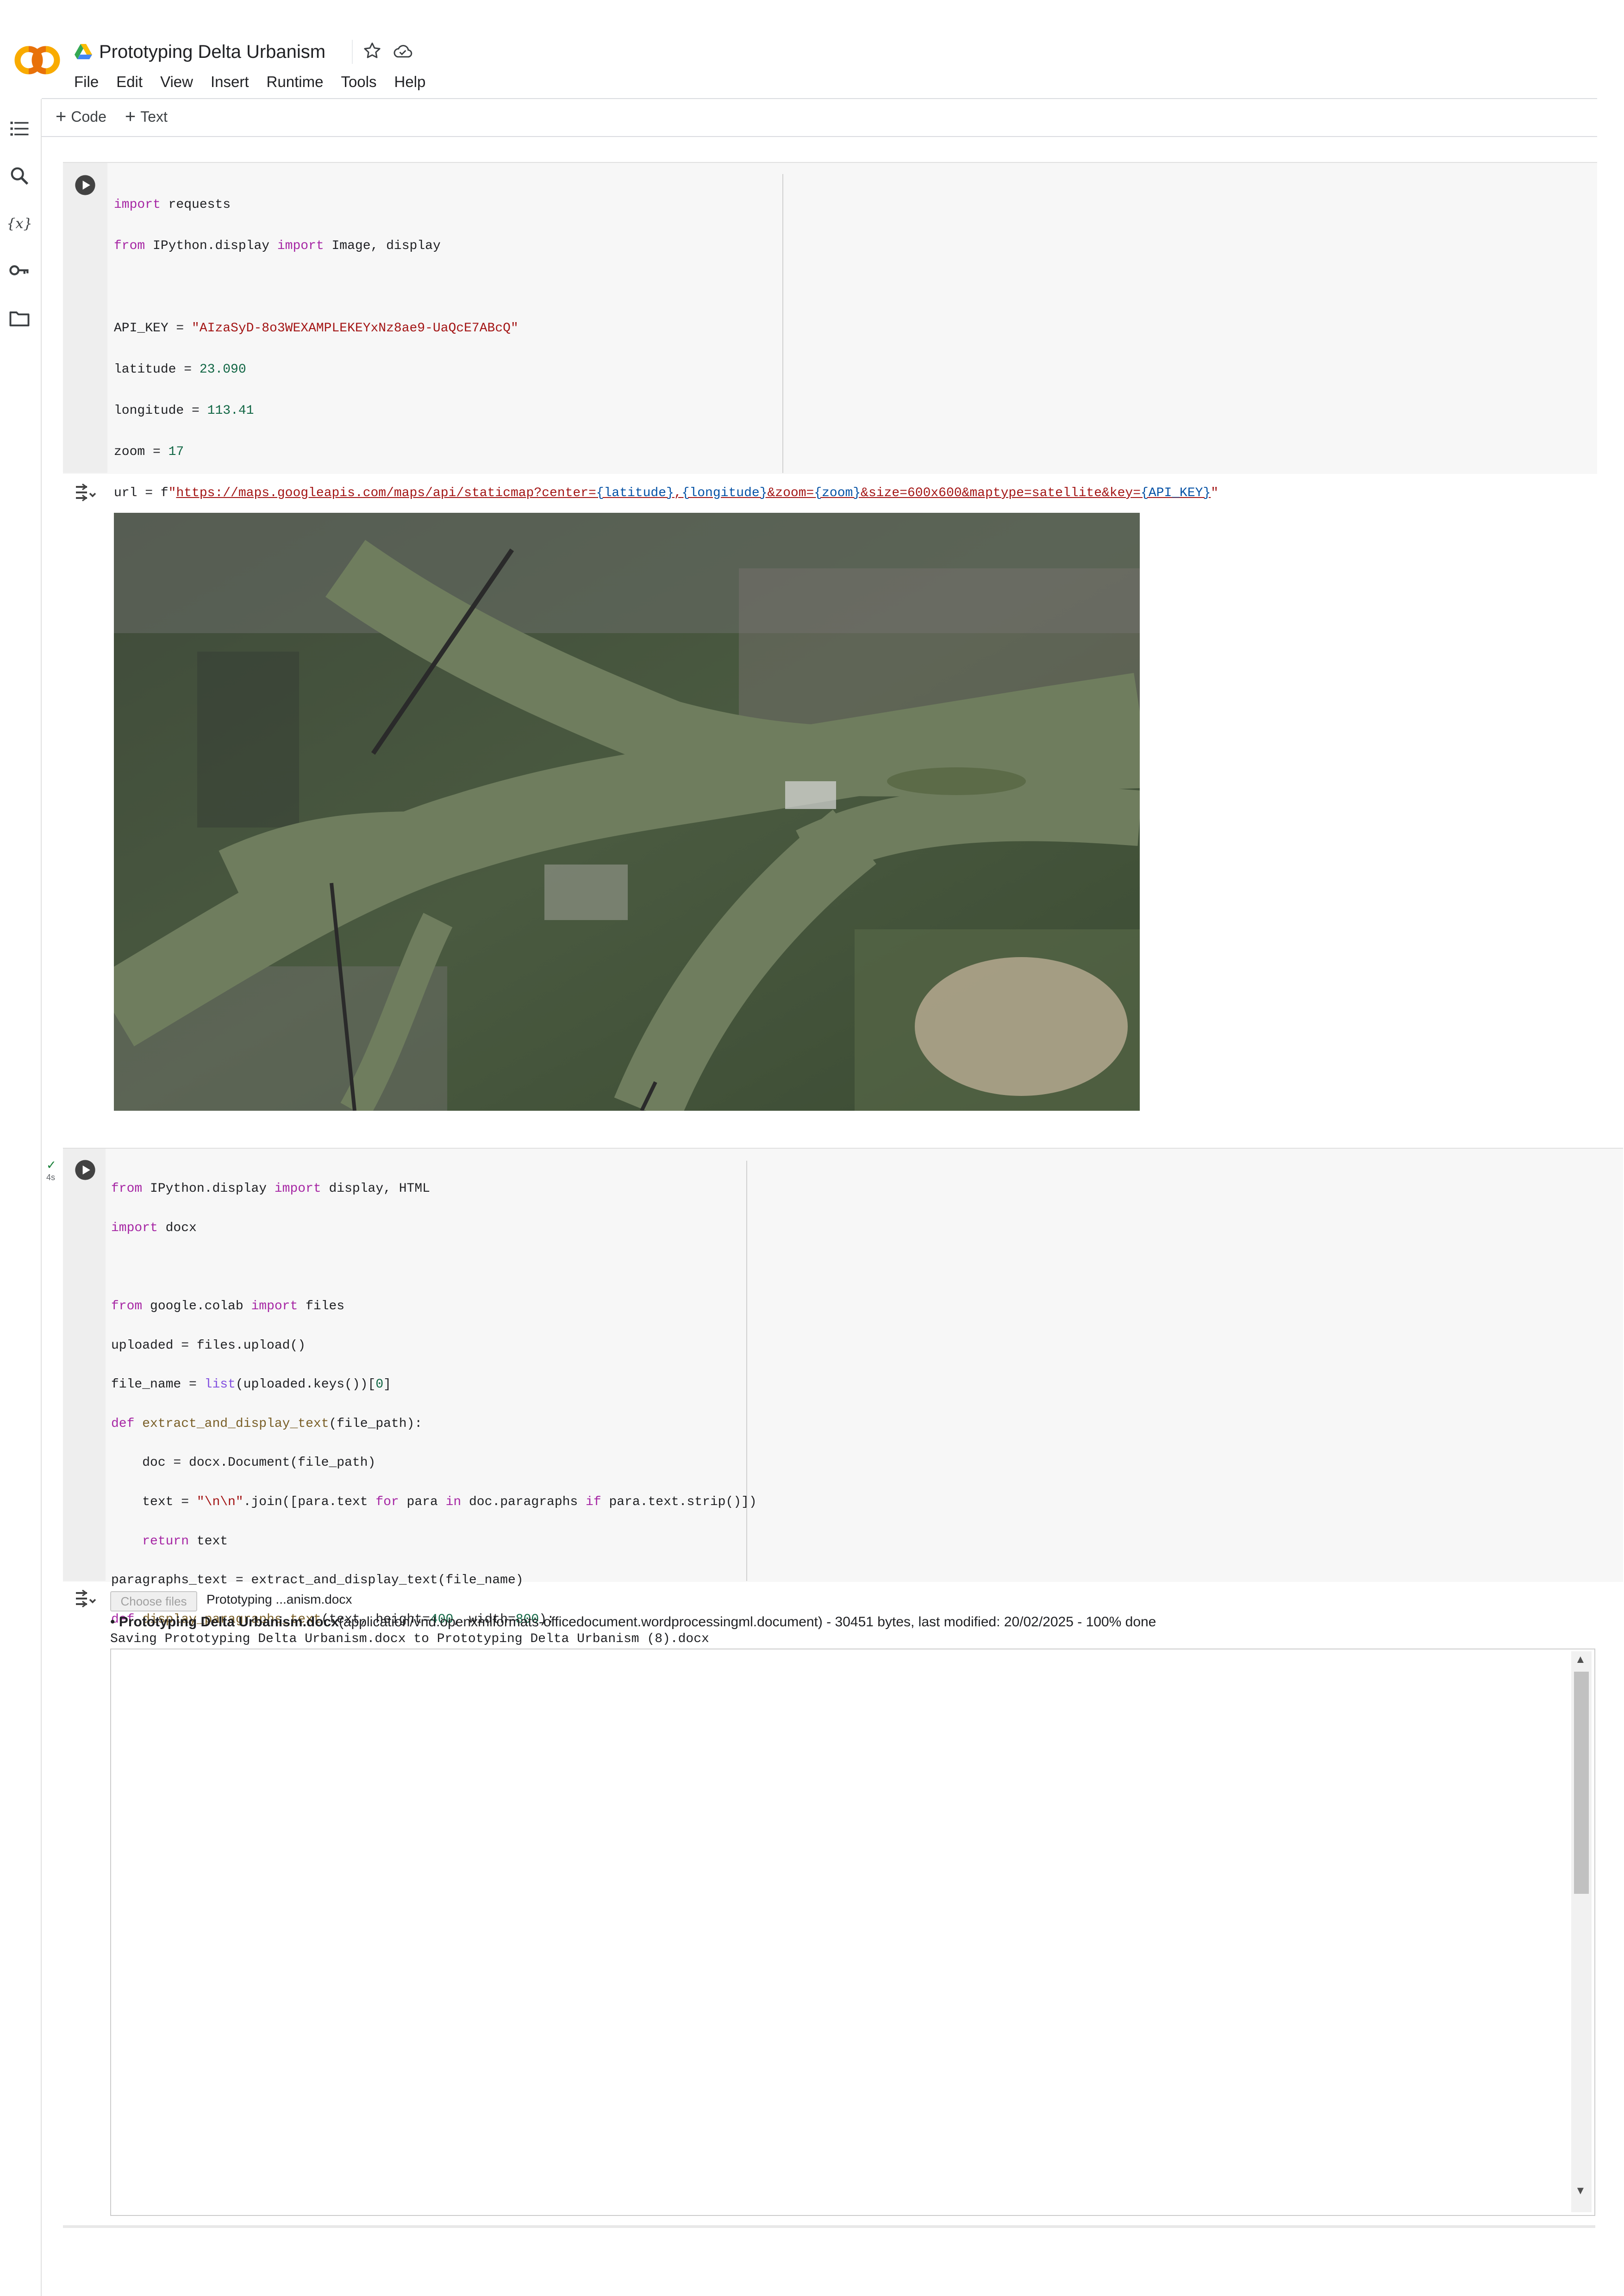 This screenshot has height=2296, width=1624. I want to click on code-line: file_name = list(uploaded.keys())[0], so click(251, 1384).